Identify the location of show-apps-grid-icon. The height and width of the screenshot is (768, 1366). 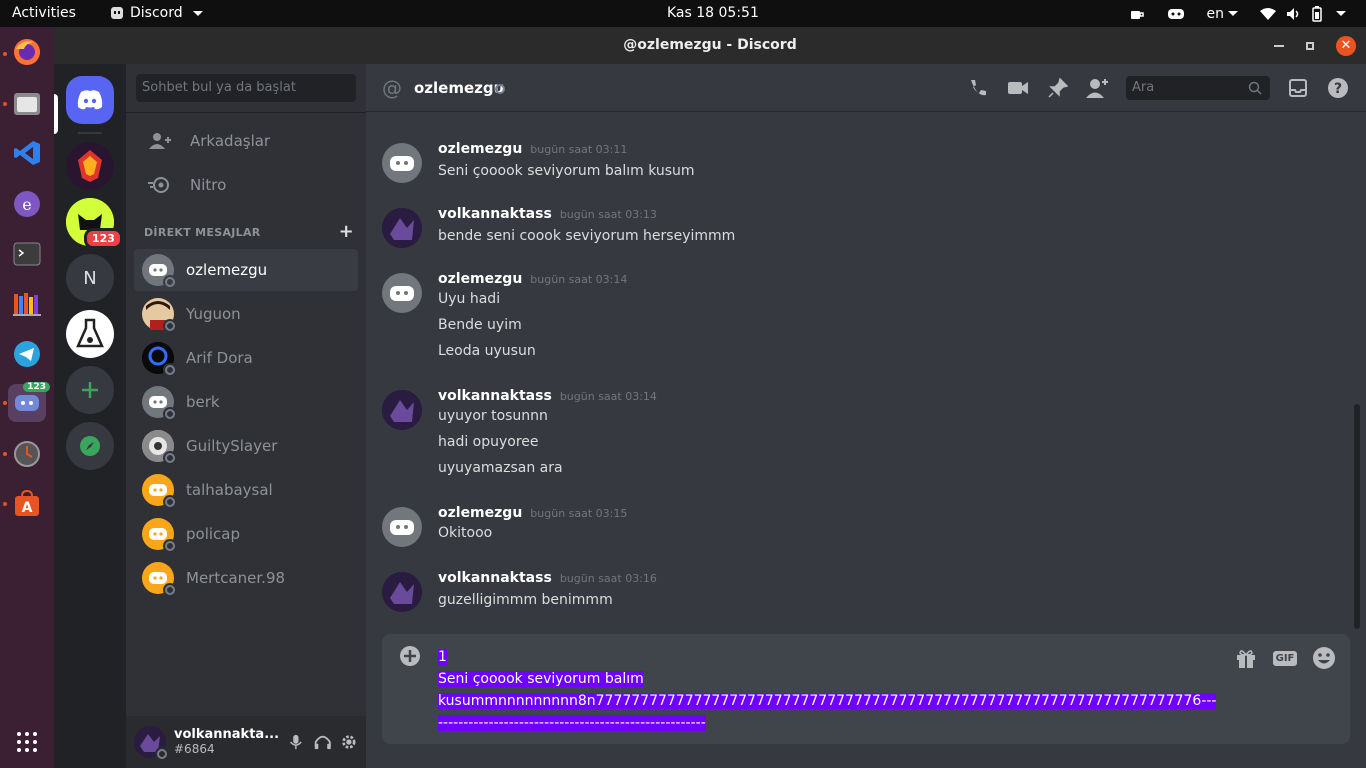
(27, 742).